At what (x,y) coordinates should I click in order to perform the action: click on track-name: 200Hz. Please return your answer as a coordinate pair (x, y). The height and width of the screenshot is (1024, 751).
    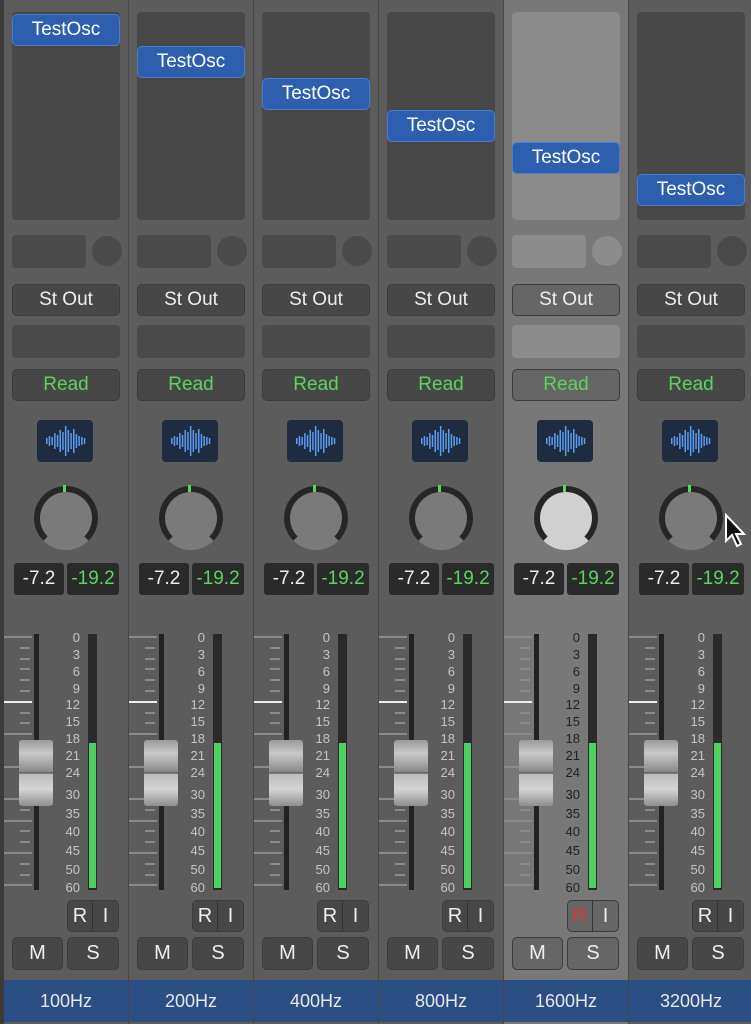
    Looking at the image, I should click on (191, 1001).